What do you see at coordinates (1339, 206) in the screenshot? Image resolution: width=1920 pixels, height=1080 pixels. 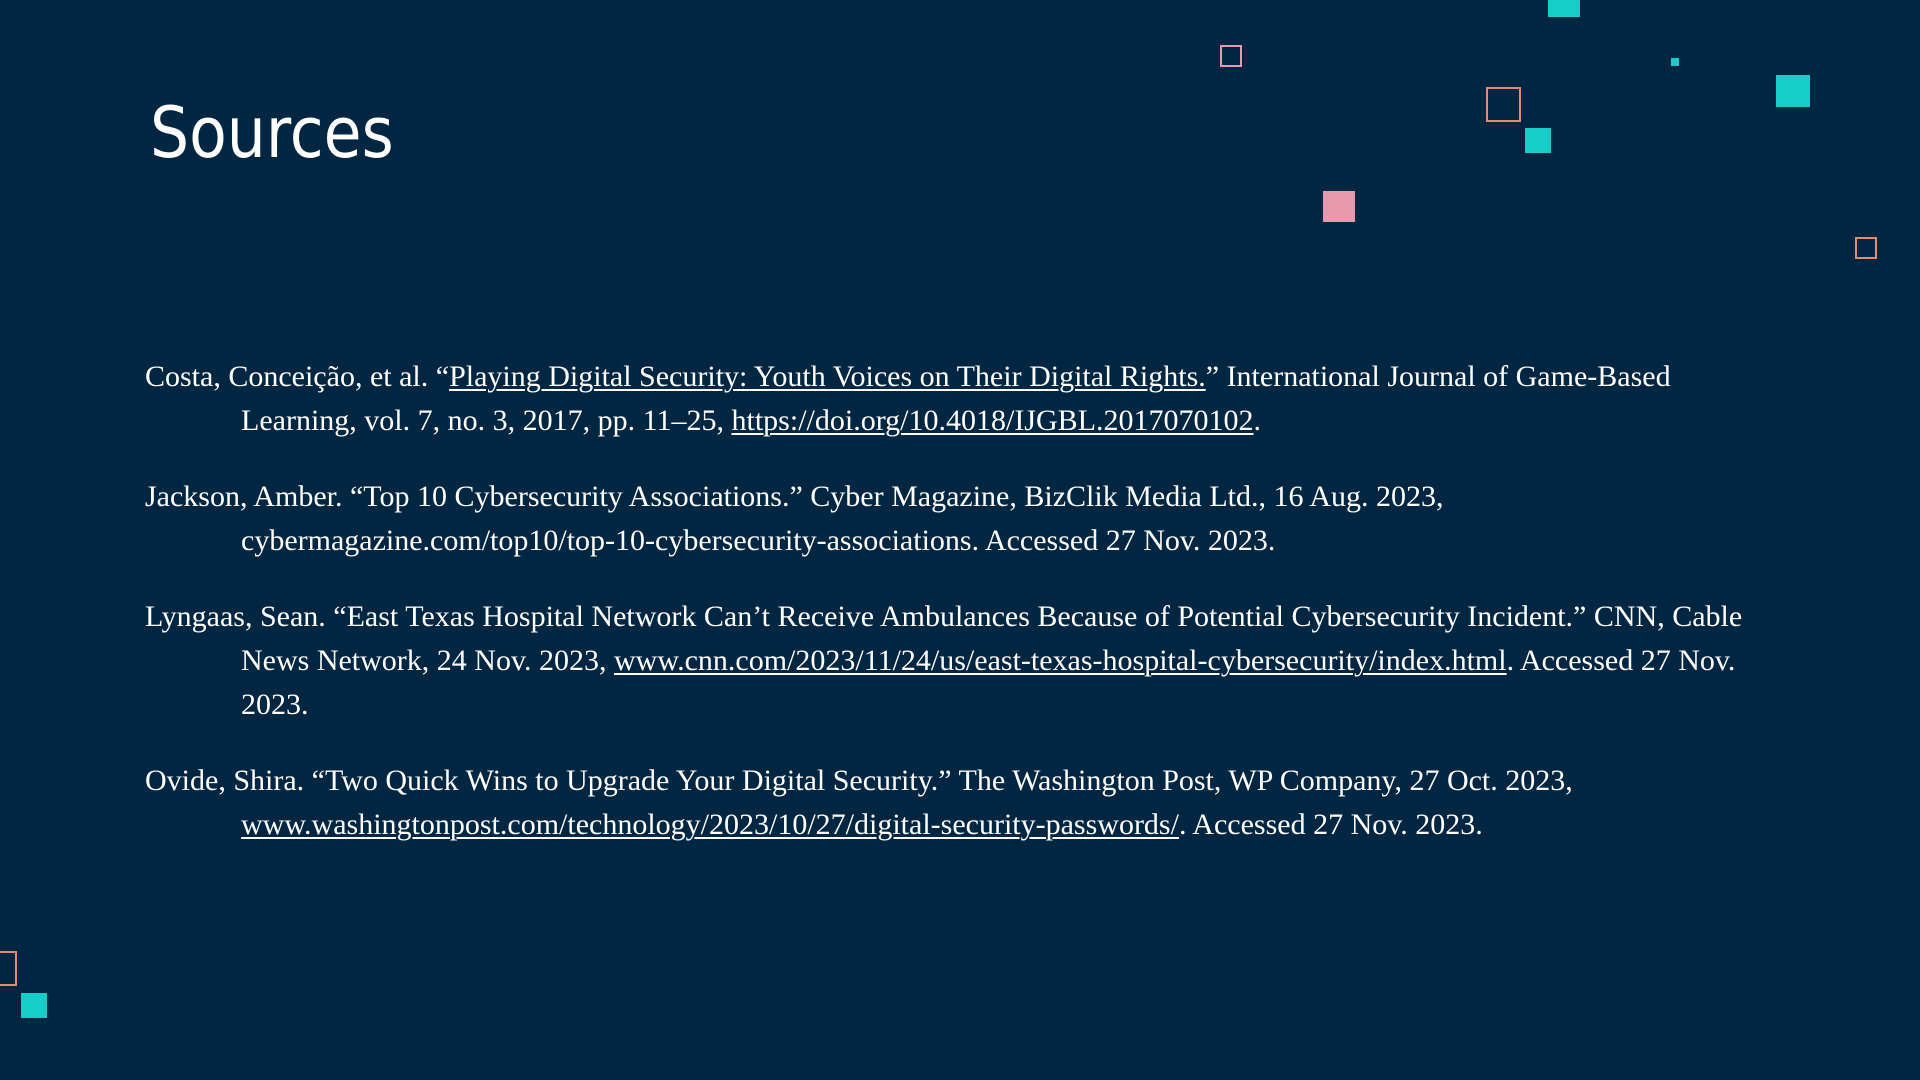 I see `decor-square-pink` at bounding box center [1339, 206].